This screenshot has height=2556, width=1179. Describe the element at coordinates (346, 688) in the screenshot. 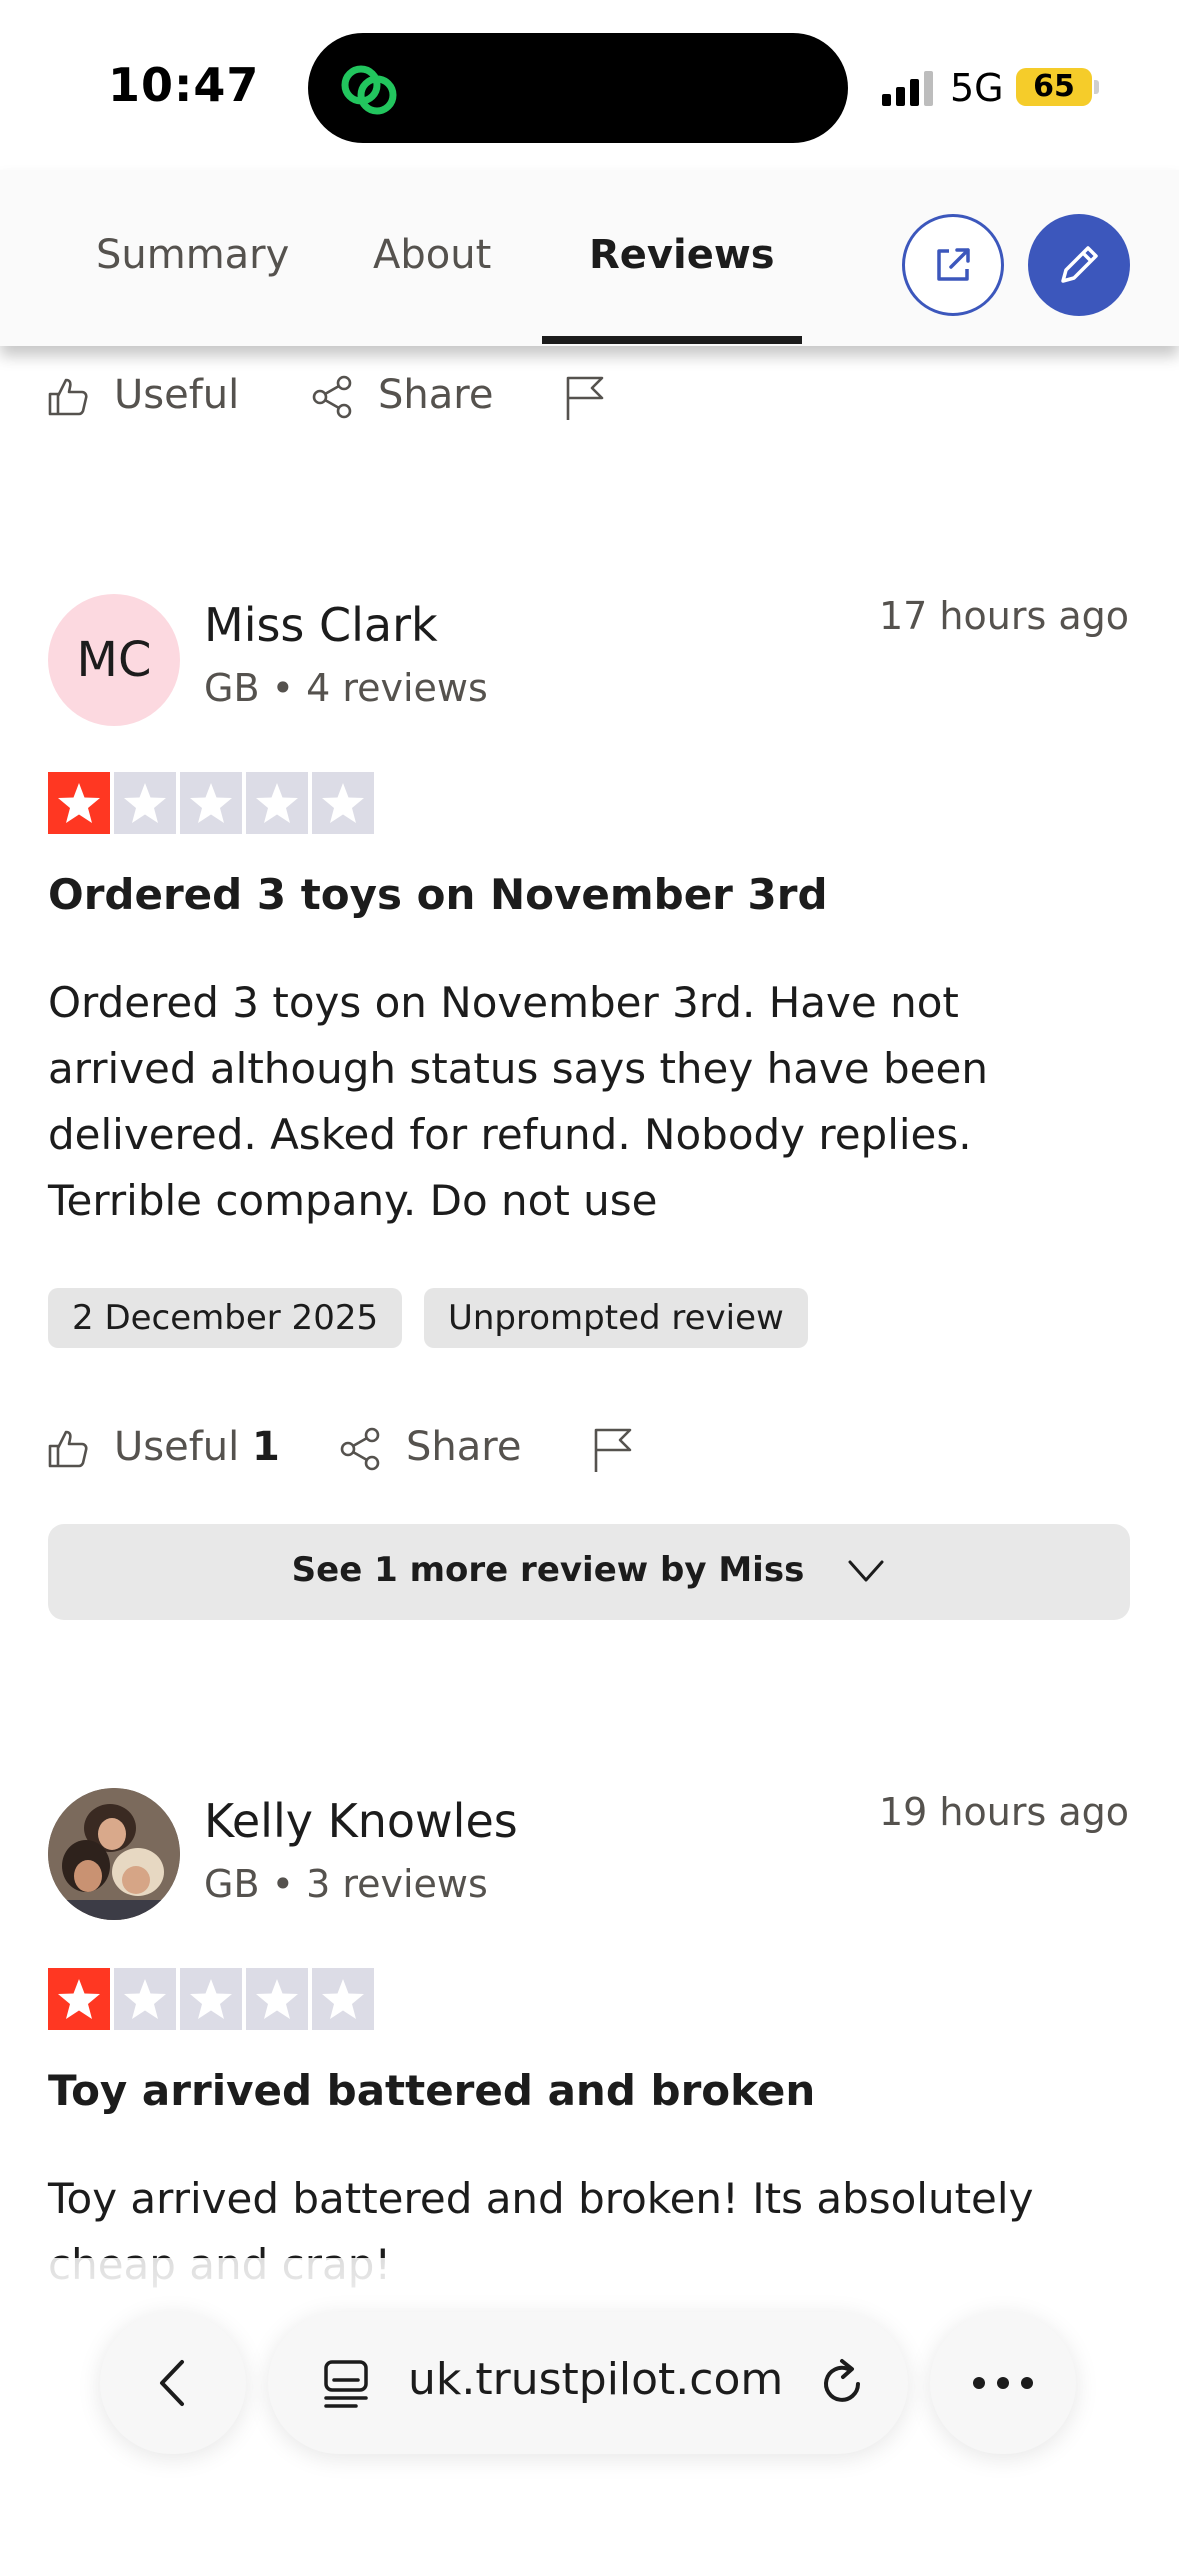

I see `reviewer-meta: GB • 4 reviews` at that location.